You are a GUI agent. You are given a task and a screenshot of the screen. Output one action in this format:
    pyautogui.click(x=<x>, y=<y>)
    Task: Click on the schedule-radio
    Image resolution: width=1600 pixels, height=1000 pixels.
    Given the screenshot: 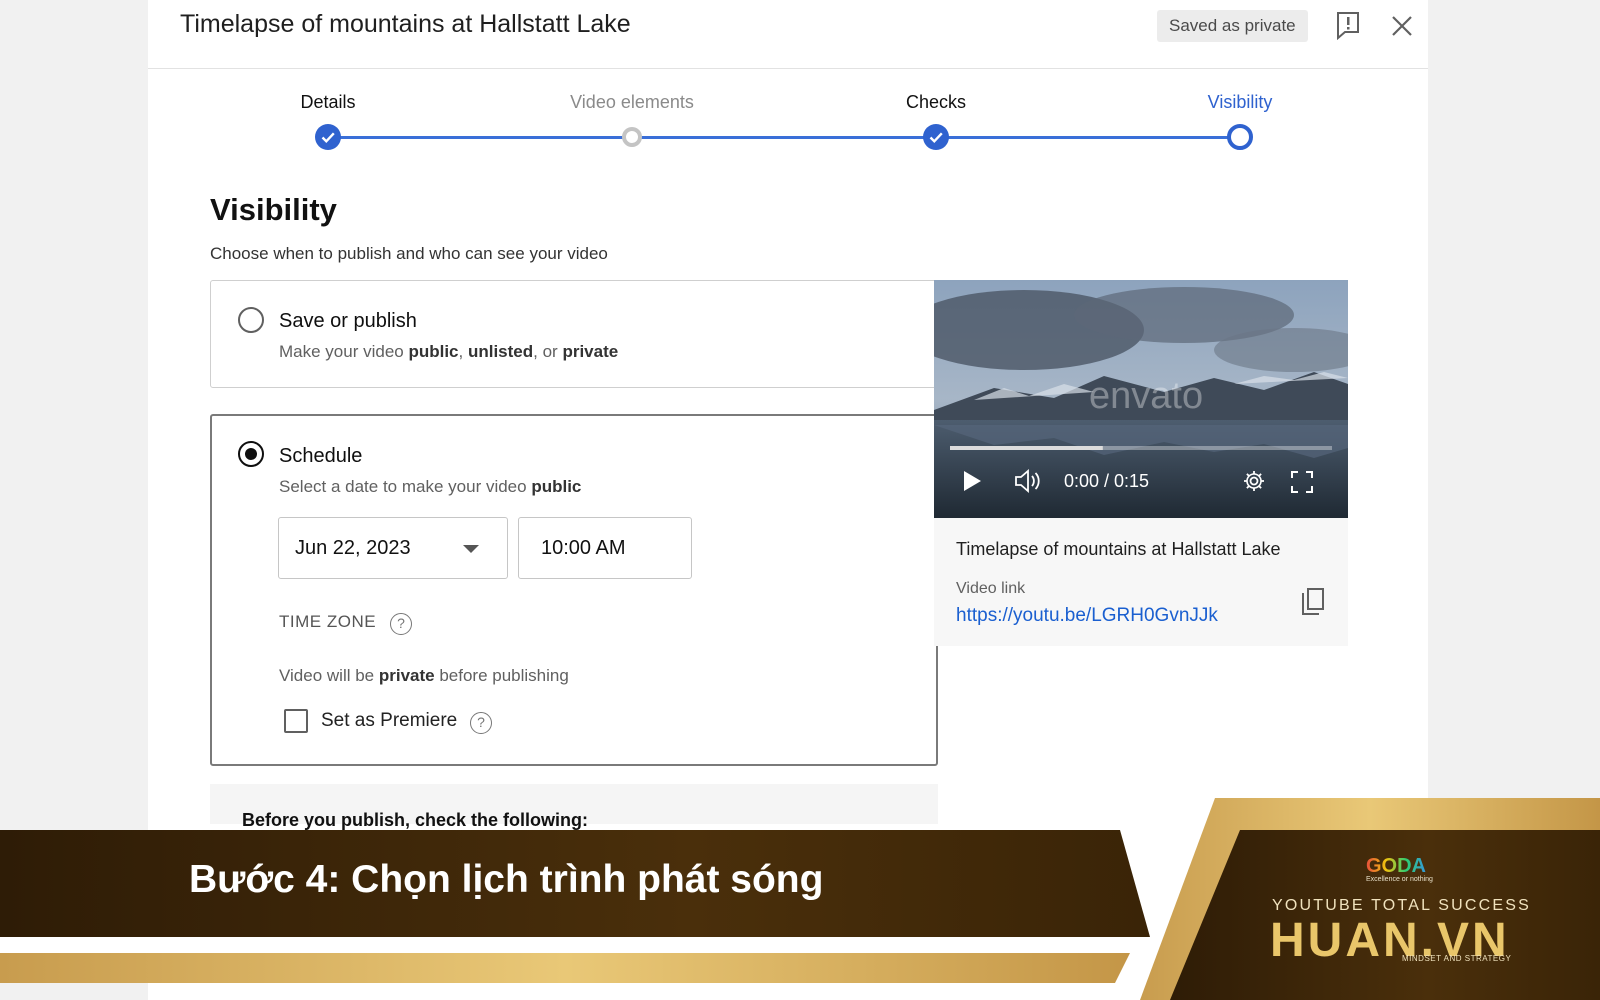 What is the action you would take?
    pyautogui.click(x=251, y=454)
    